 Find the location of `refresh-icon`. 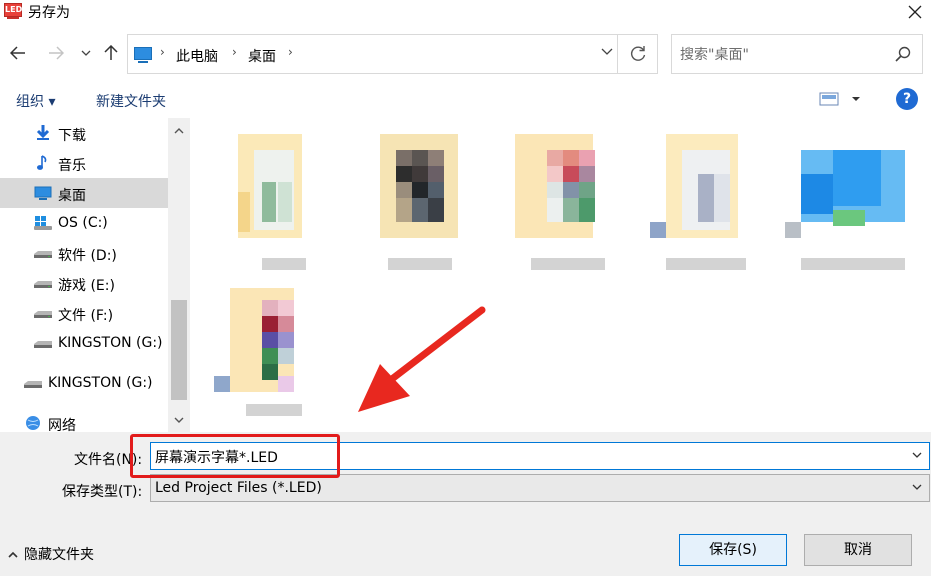

refresh-icon is located at coordinates (637, 53).